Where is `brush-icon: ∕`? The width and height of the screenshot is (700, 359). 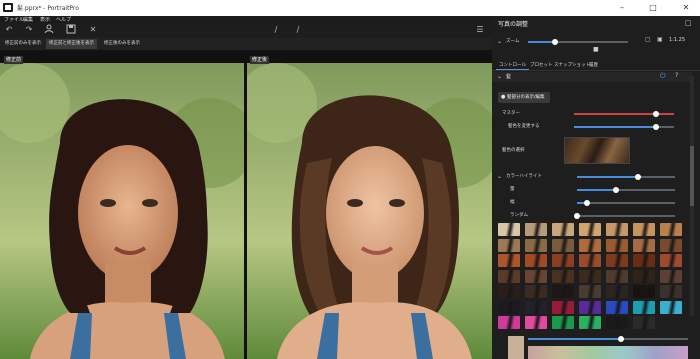
brush-icon: ∕ is located at coordinates (276, 30).